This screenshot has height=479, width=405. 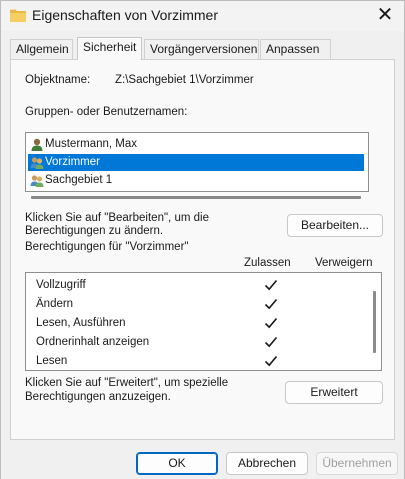 What do you see at coordinates (334, 392) in the screenshot?
I see `advanced-button: Erweitert` at bounding box center [334, 392].